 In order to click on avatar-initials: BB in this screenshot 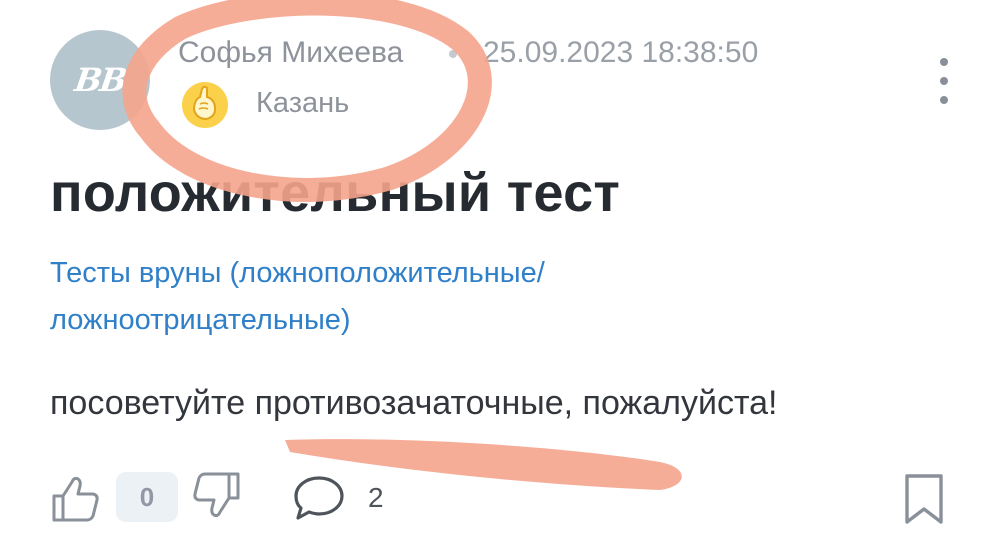, I will do `click(100, 80)`.